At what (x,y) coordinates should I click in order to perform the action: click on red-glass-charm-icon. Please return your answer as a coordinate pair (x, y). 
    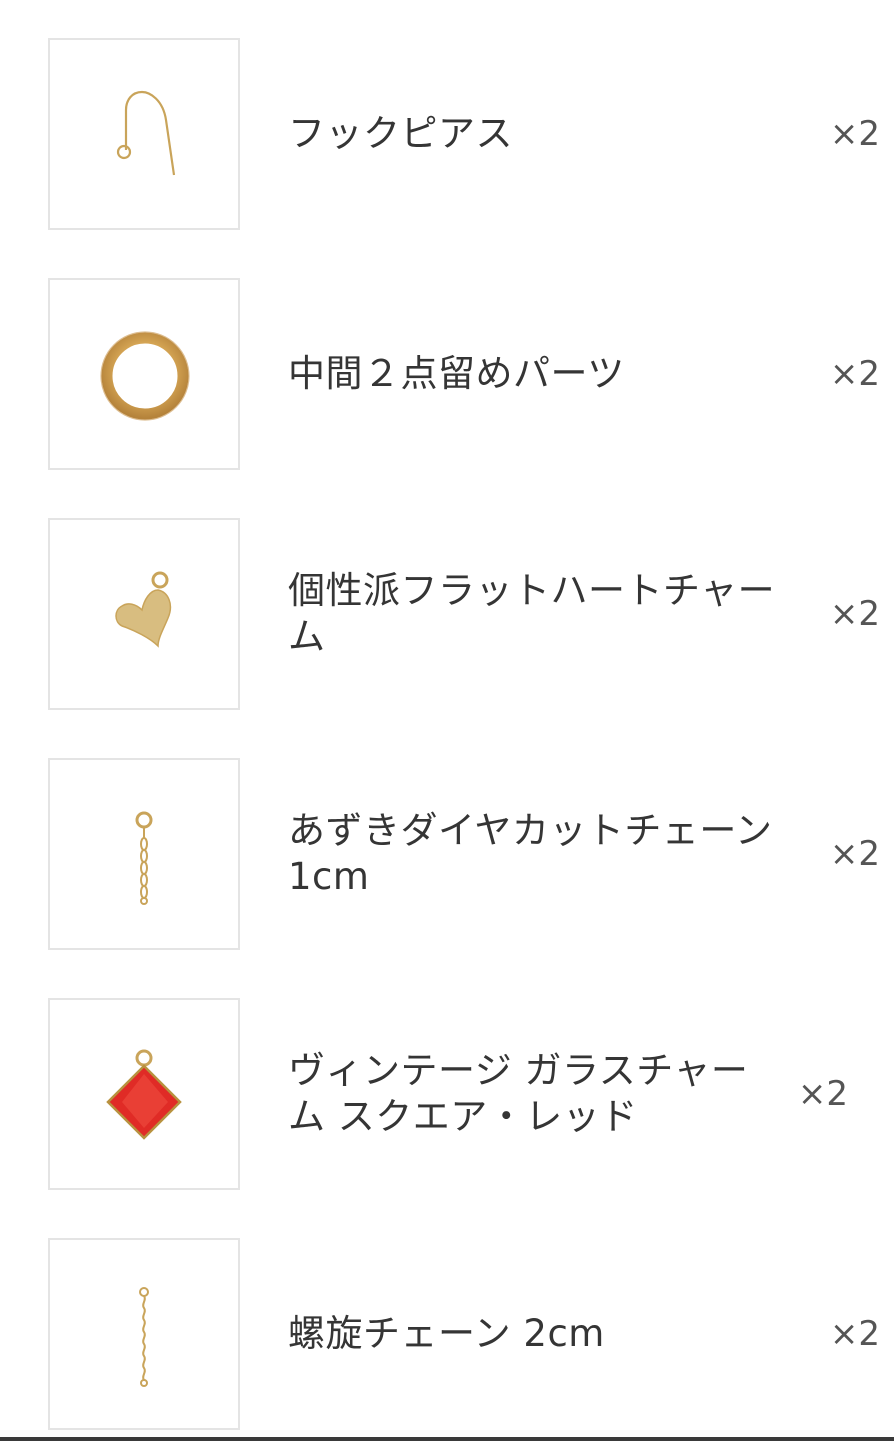
    Looking at the image, I should click on (144, 1094).